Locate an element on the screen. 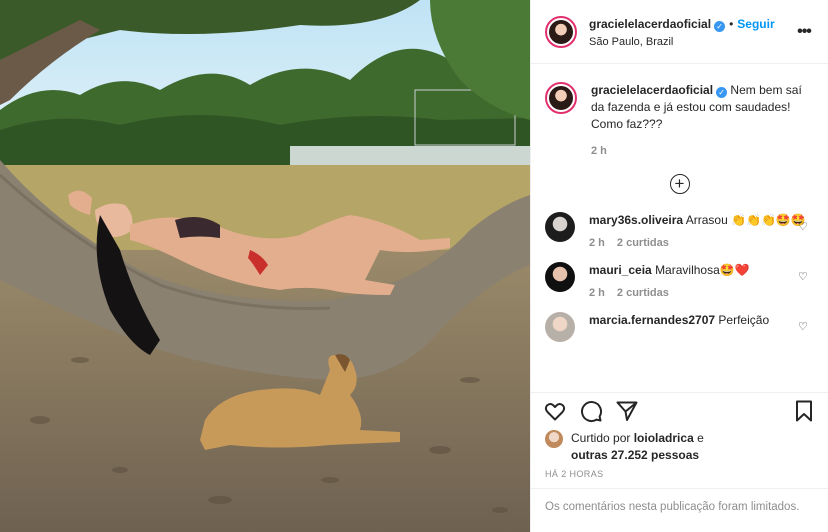 Image resolution: width=828 pixels, height=532 pixels. ellipsis-icon: ••• is located at coordinates (804, 31).